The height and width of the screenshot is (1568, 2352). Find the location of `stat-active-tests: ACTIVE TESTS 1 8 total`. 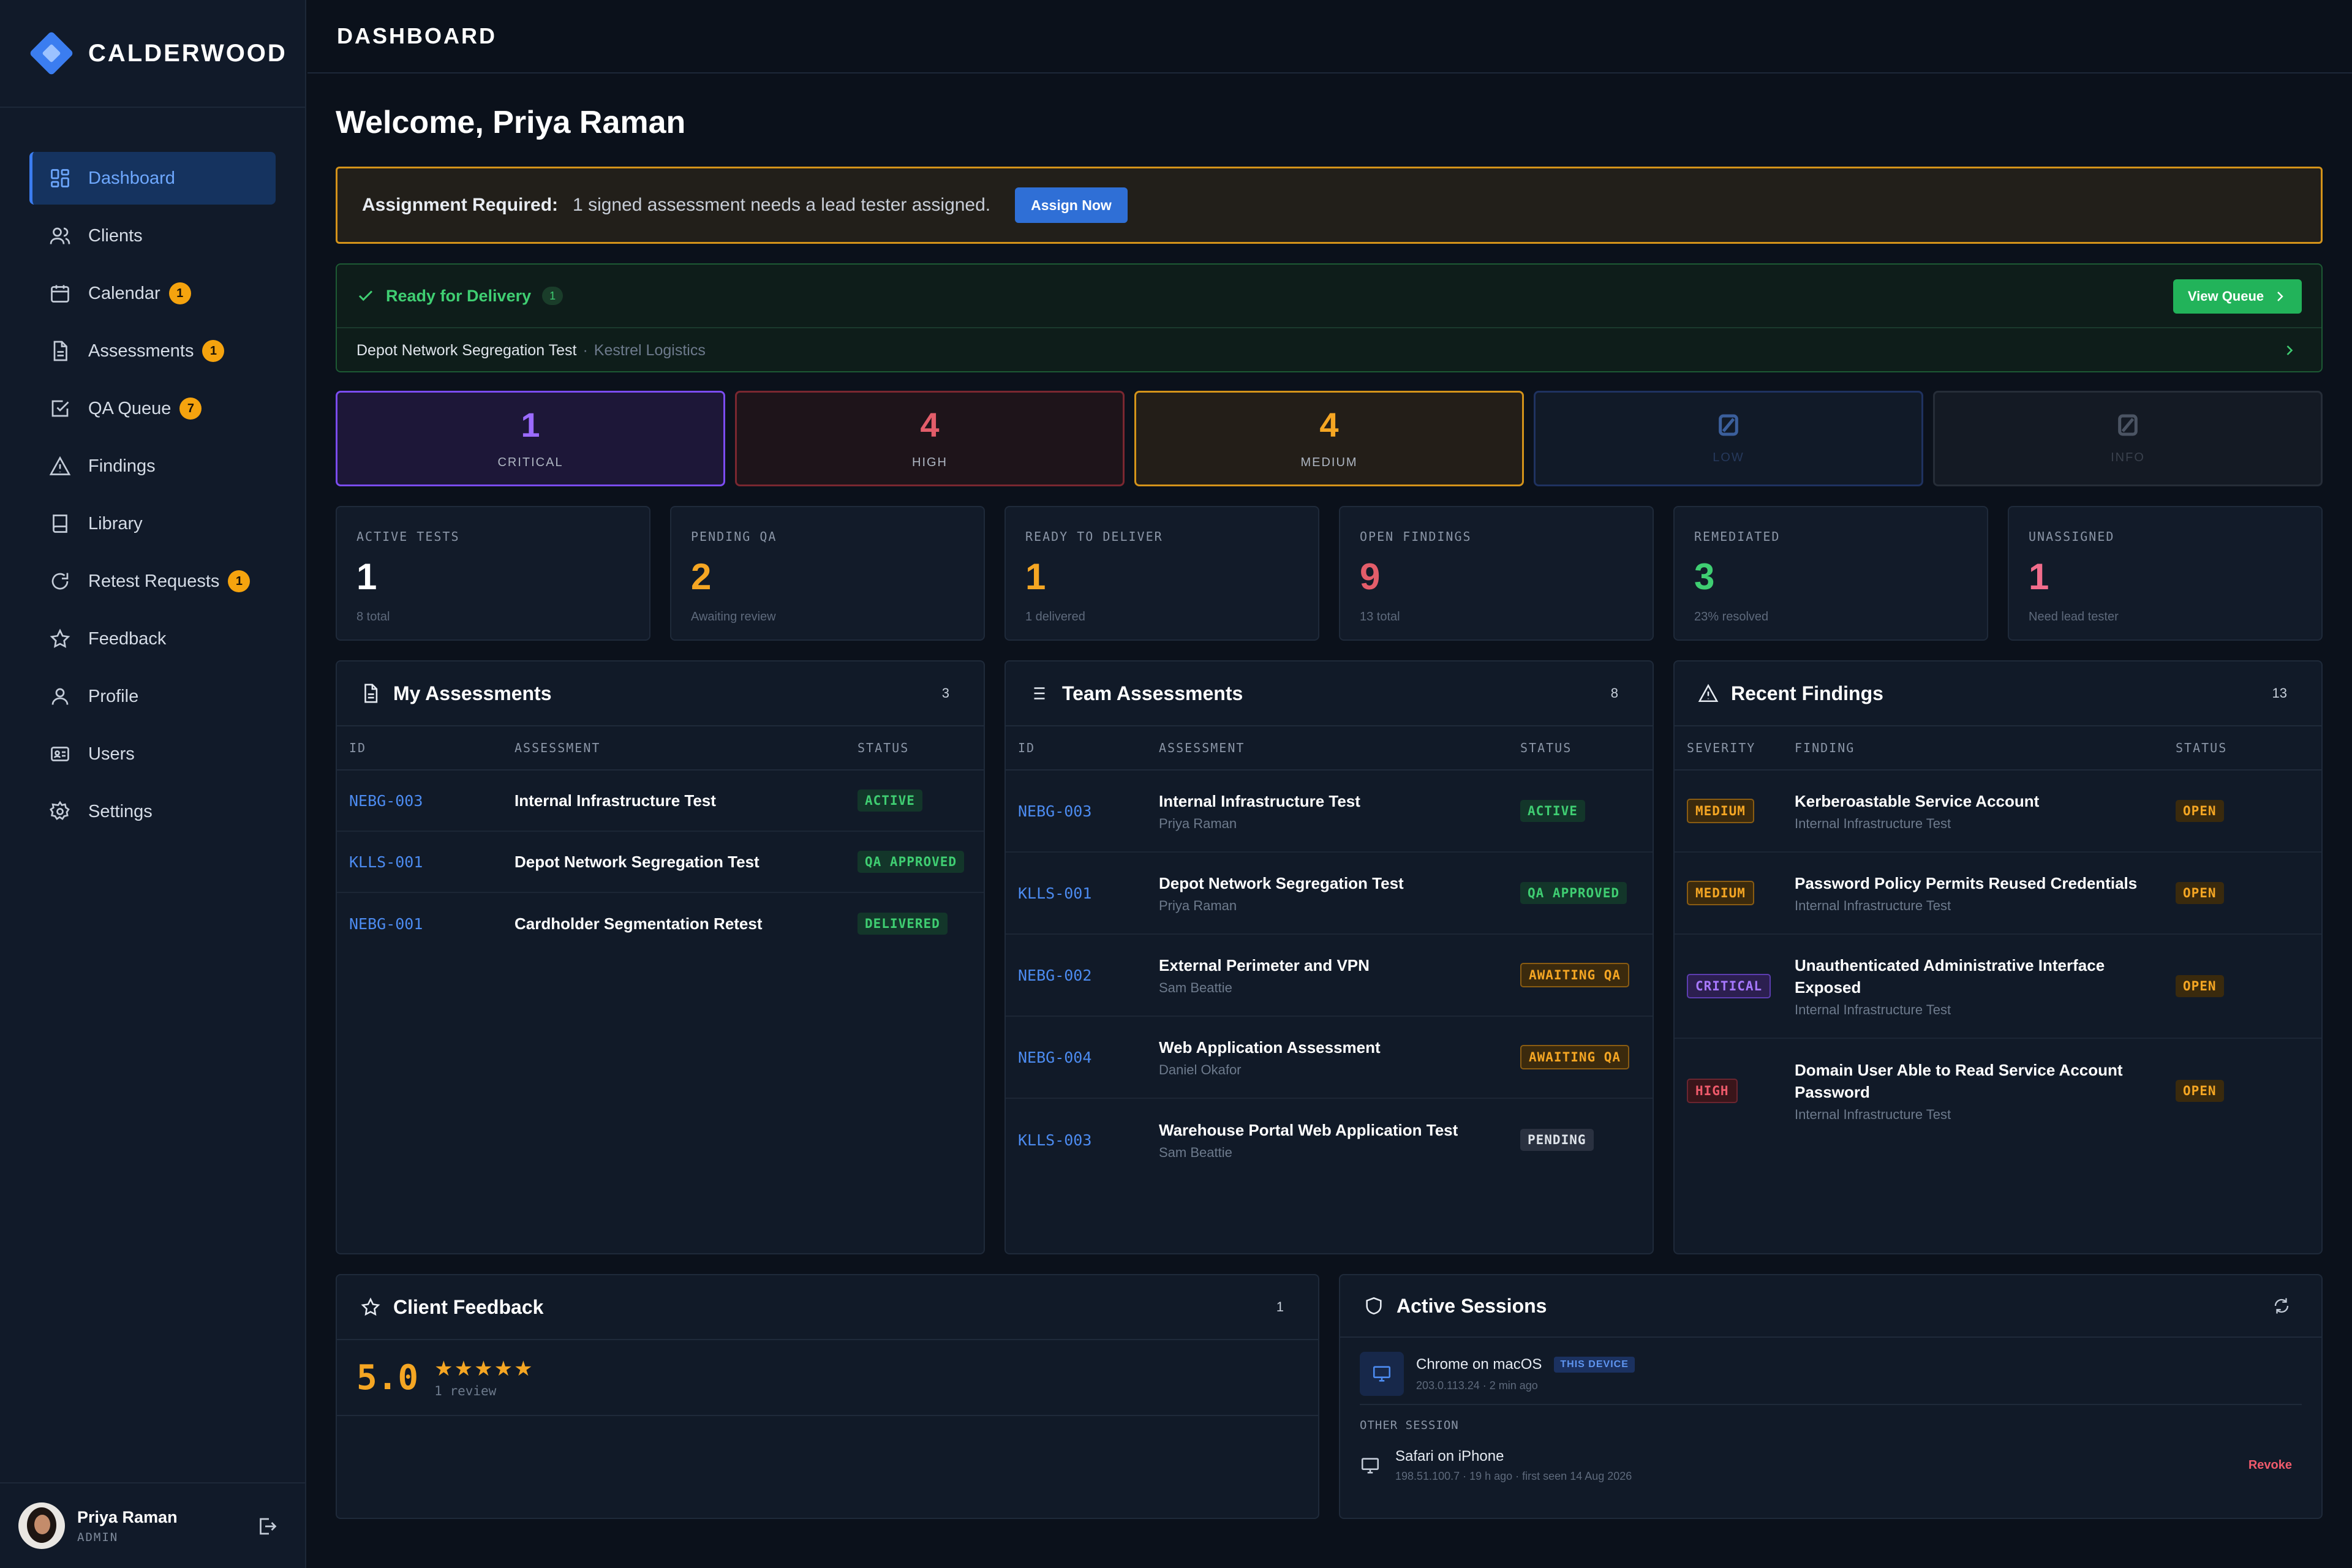

stat-active-tests: ACTIVE TESTS 1 8 total is located at coordinates (493, 574).